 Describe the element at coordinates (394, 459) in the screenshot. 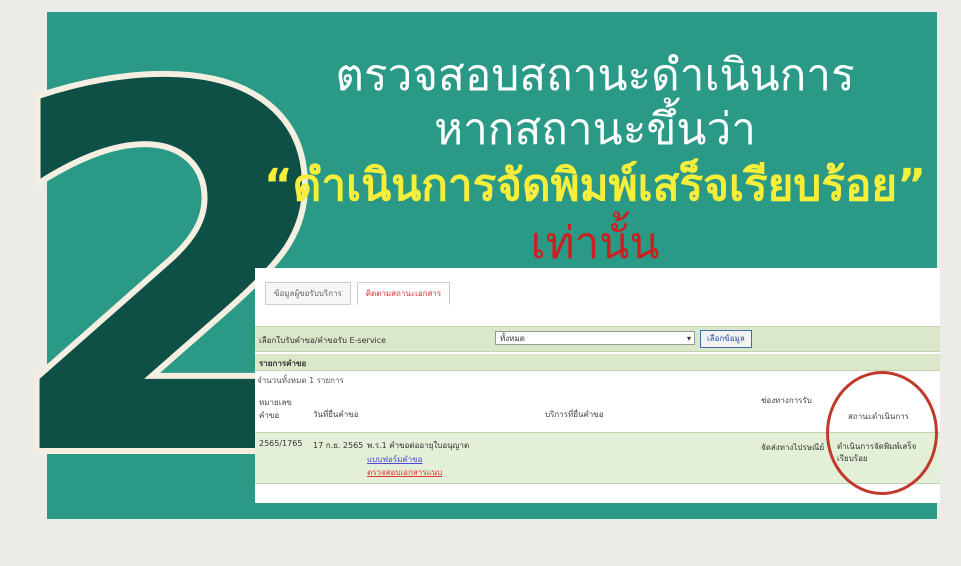

I see `row-form-link: แบบฟอร์มคำขอ` at that location.